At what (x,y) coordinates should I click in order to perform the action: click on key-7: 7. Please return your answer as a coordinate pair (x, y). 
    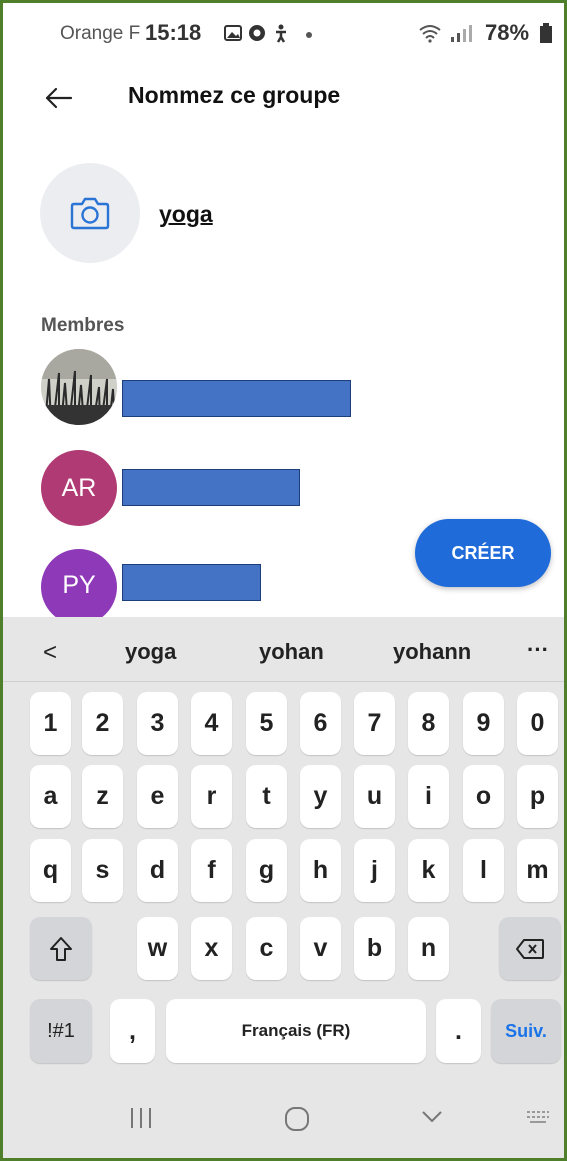
    Looking at the image, I should click on (374, 723).